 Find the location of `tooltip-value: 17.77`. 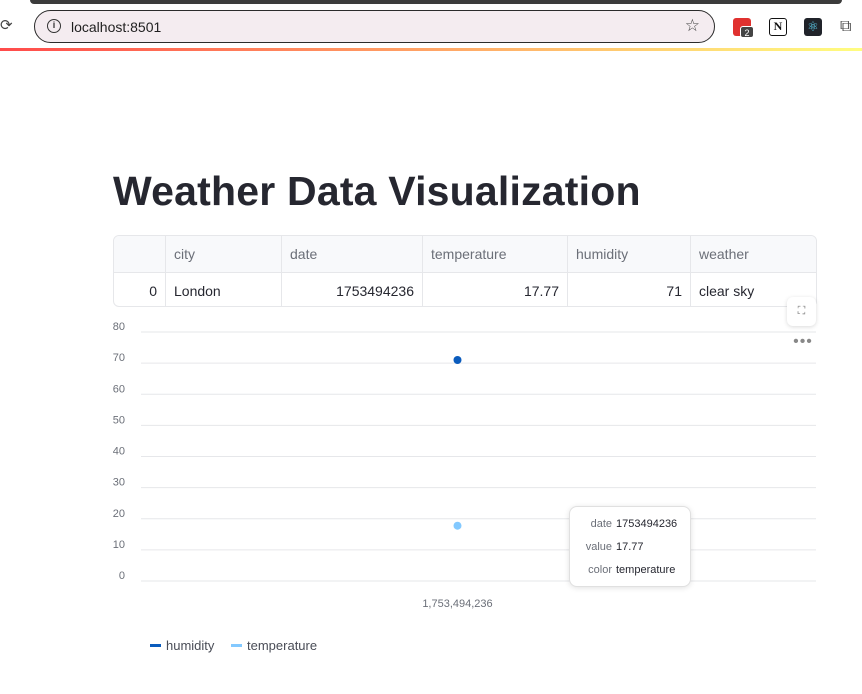

tooltip-value: 17.77 is located at coordinates (630, 547).